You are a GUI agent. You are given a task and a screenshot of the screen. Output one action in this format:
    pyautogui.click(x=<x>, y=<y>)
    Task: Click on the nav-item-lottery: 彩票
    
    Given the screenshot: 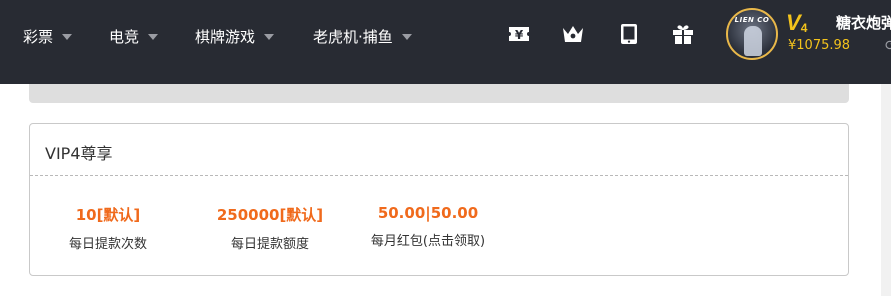 What is the action you would take?
    pyautogui.click(x=48, y=36)
    